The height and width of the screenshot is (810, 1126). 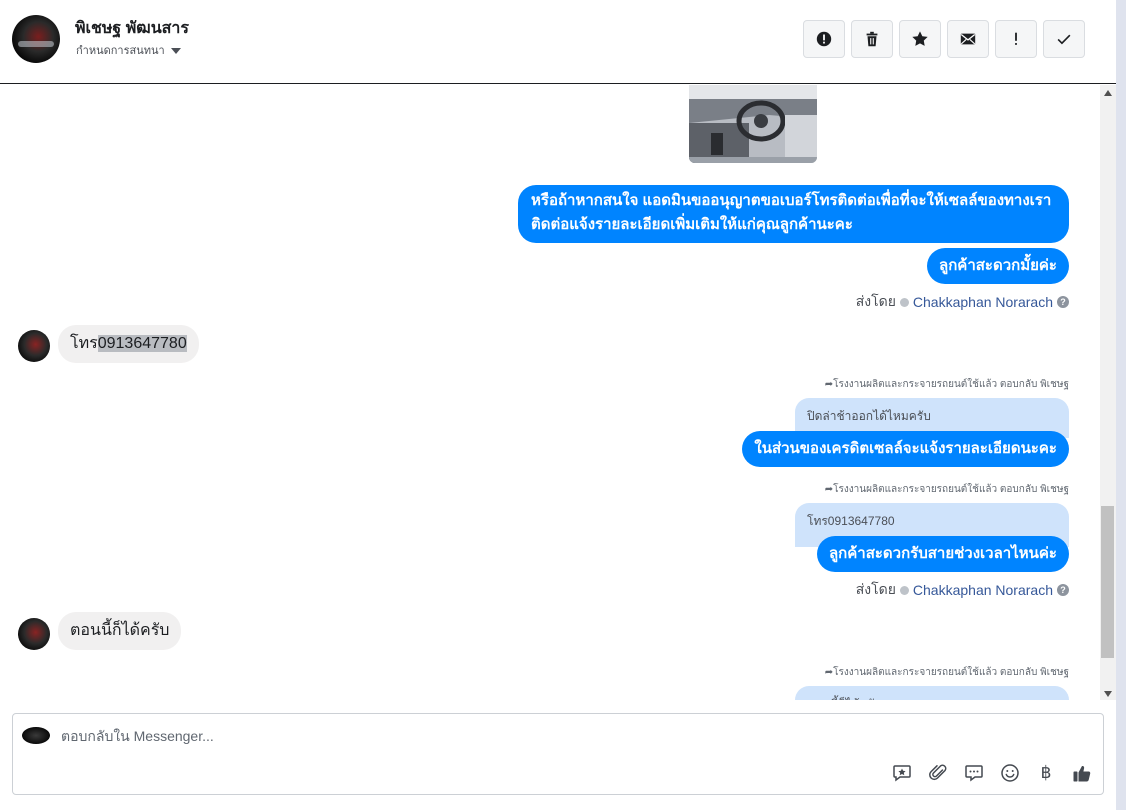 What do you see at coordinates (998, 266) in the screenshot?
I see `message-outgoing: ลูกค้าสะดวกมั้ยค่ะ` at bounding box center [998, 266].